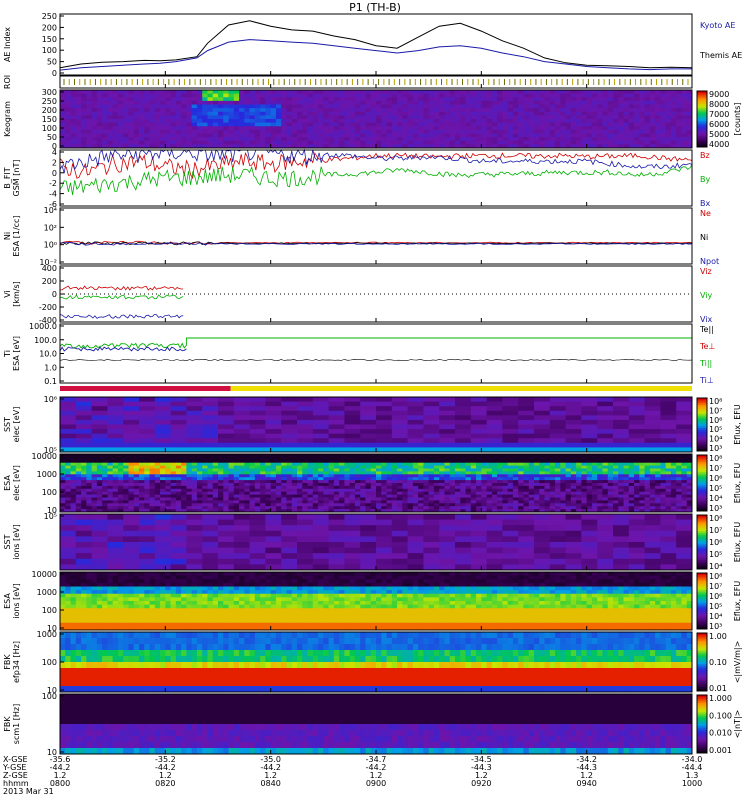 This screenshot has width=750, height=800. What do you see at coordinates (7, 294) in the screenshot?
I see `velocity-ylabel: Vi` at bounding box center [7, 294].